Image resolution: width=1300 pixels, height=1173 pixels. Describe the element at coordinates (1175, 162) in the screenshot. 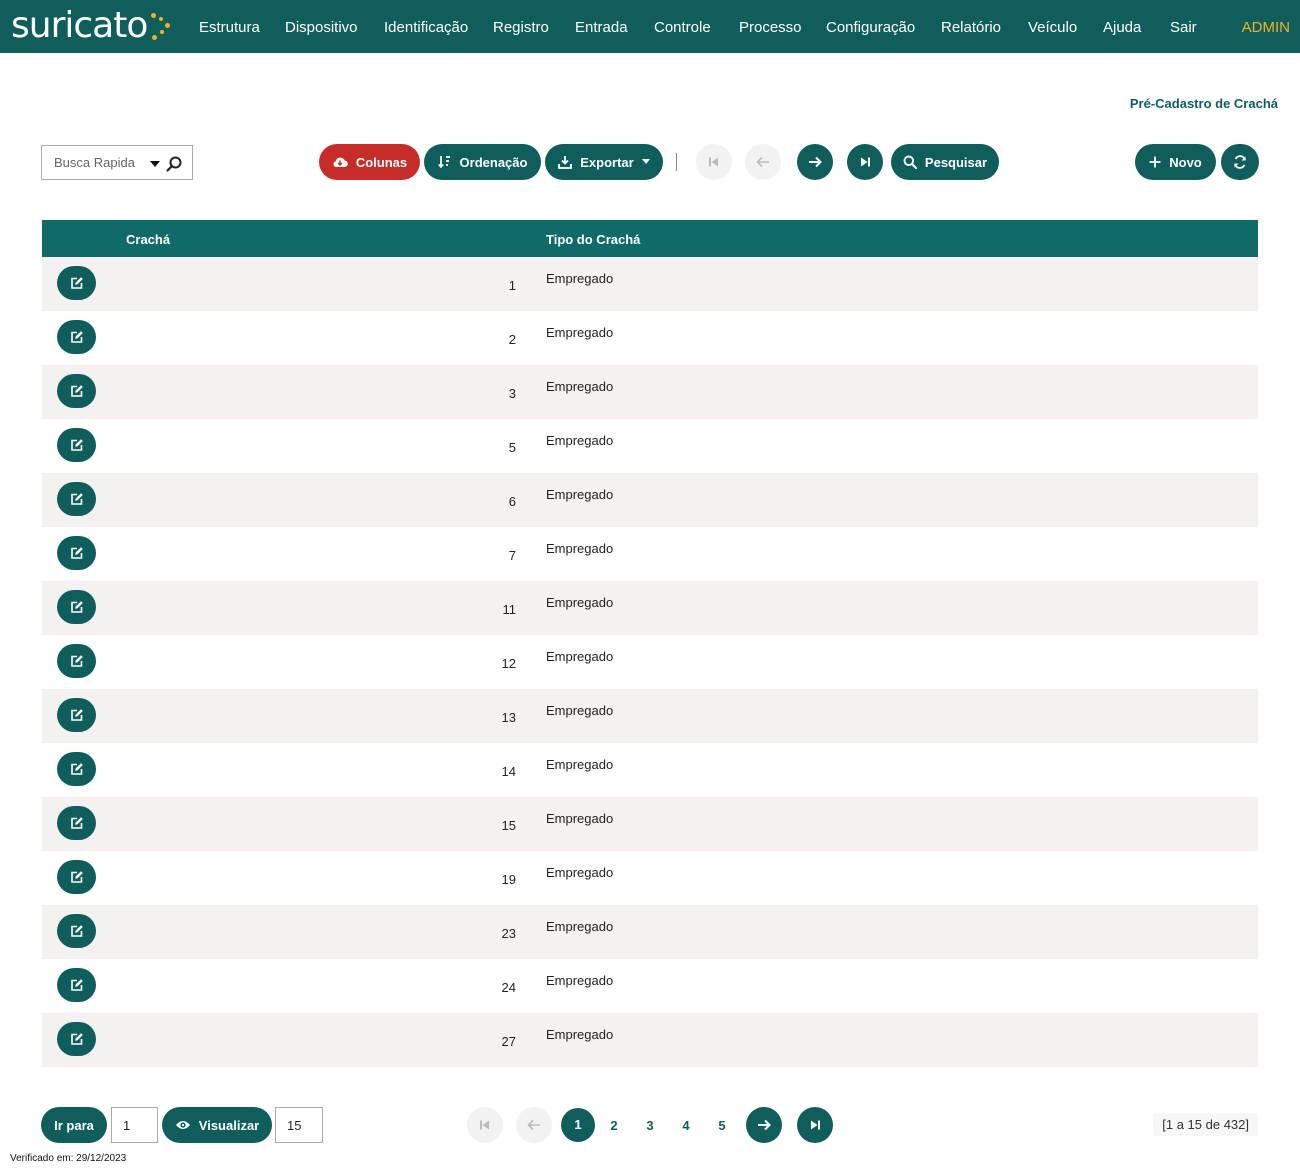

I see `new-button: Novo` at that location.